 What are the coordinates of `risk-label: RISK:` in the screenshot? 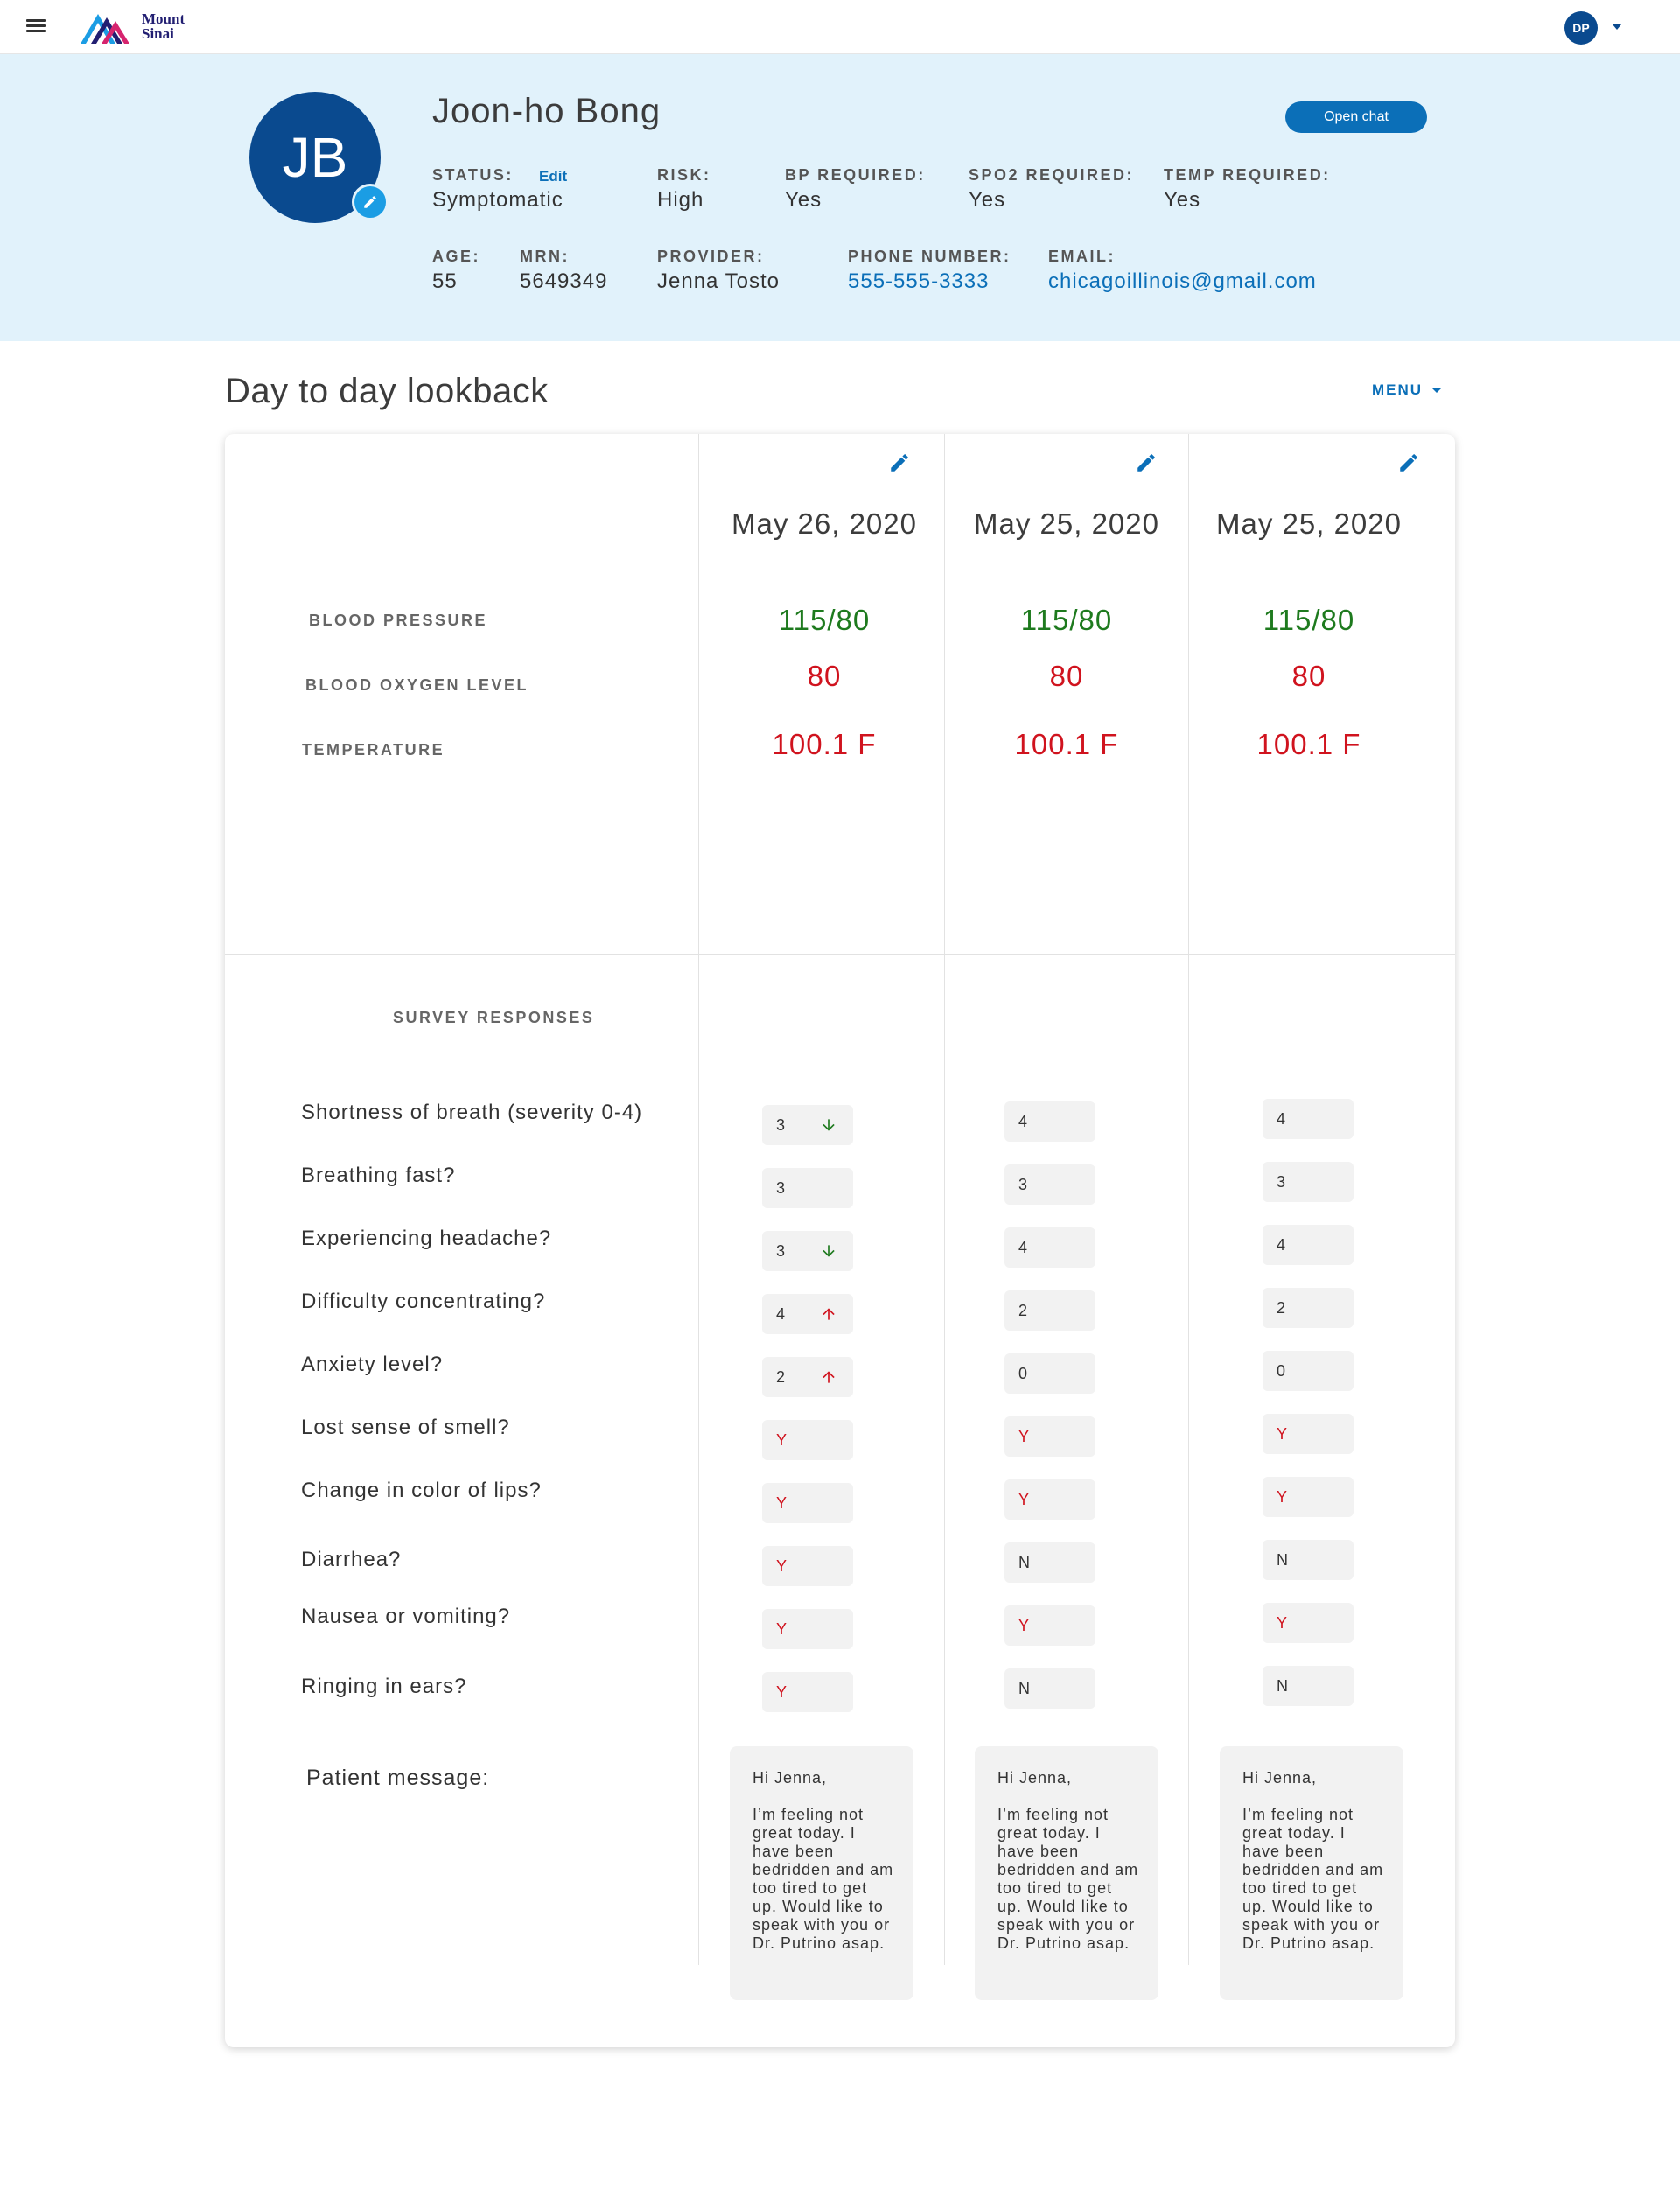 It's located at (684, 175).